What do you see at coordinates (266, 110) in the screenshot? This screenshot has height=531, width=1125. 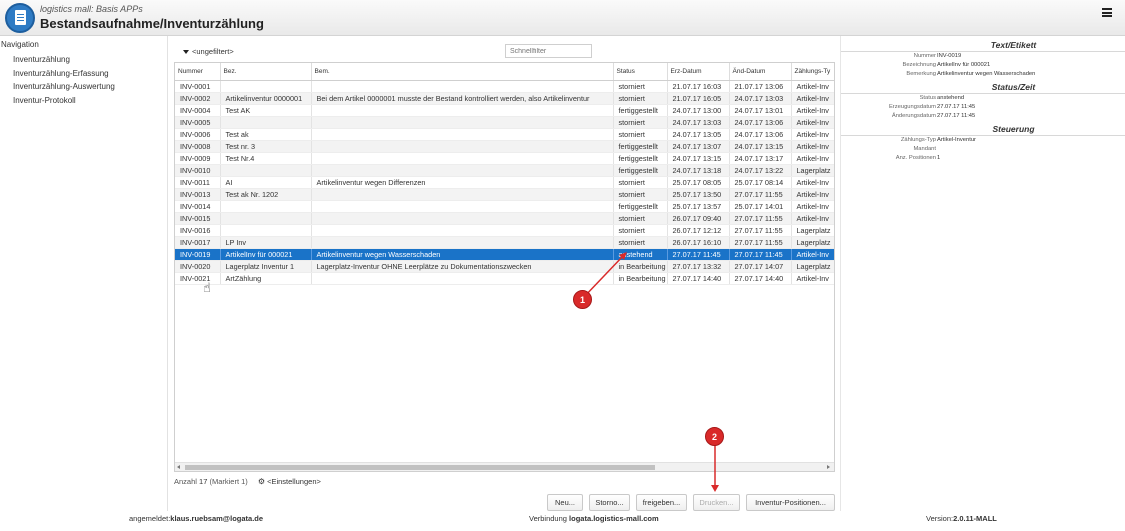 I see `table-cell-bez: Test AK` at bounding box center [266, 110].